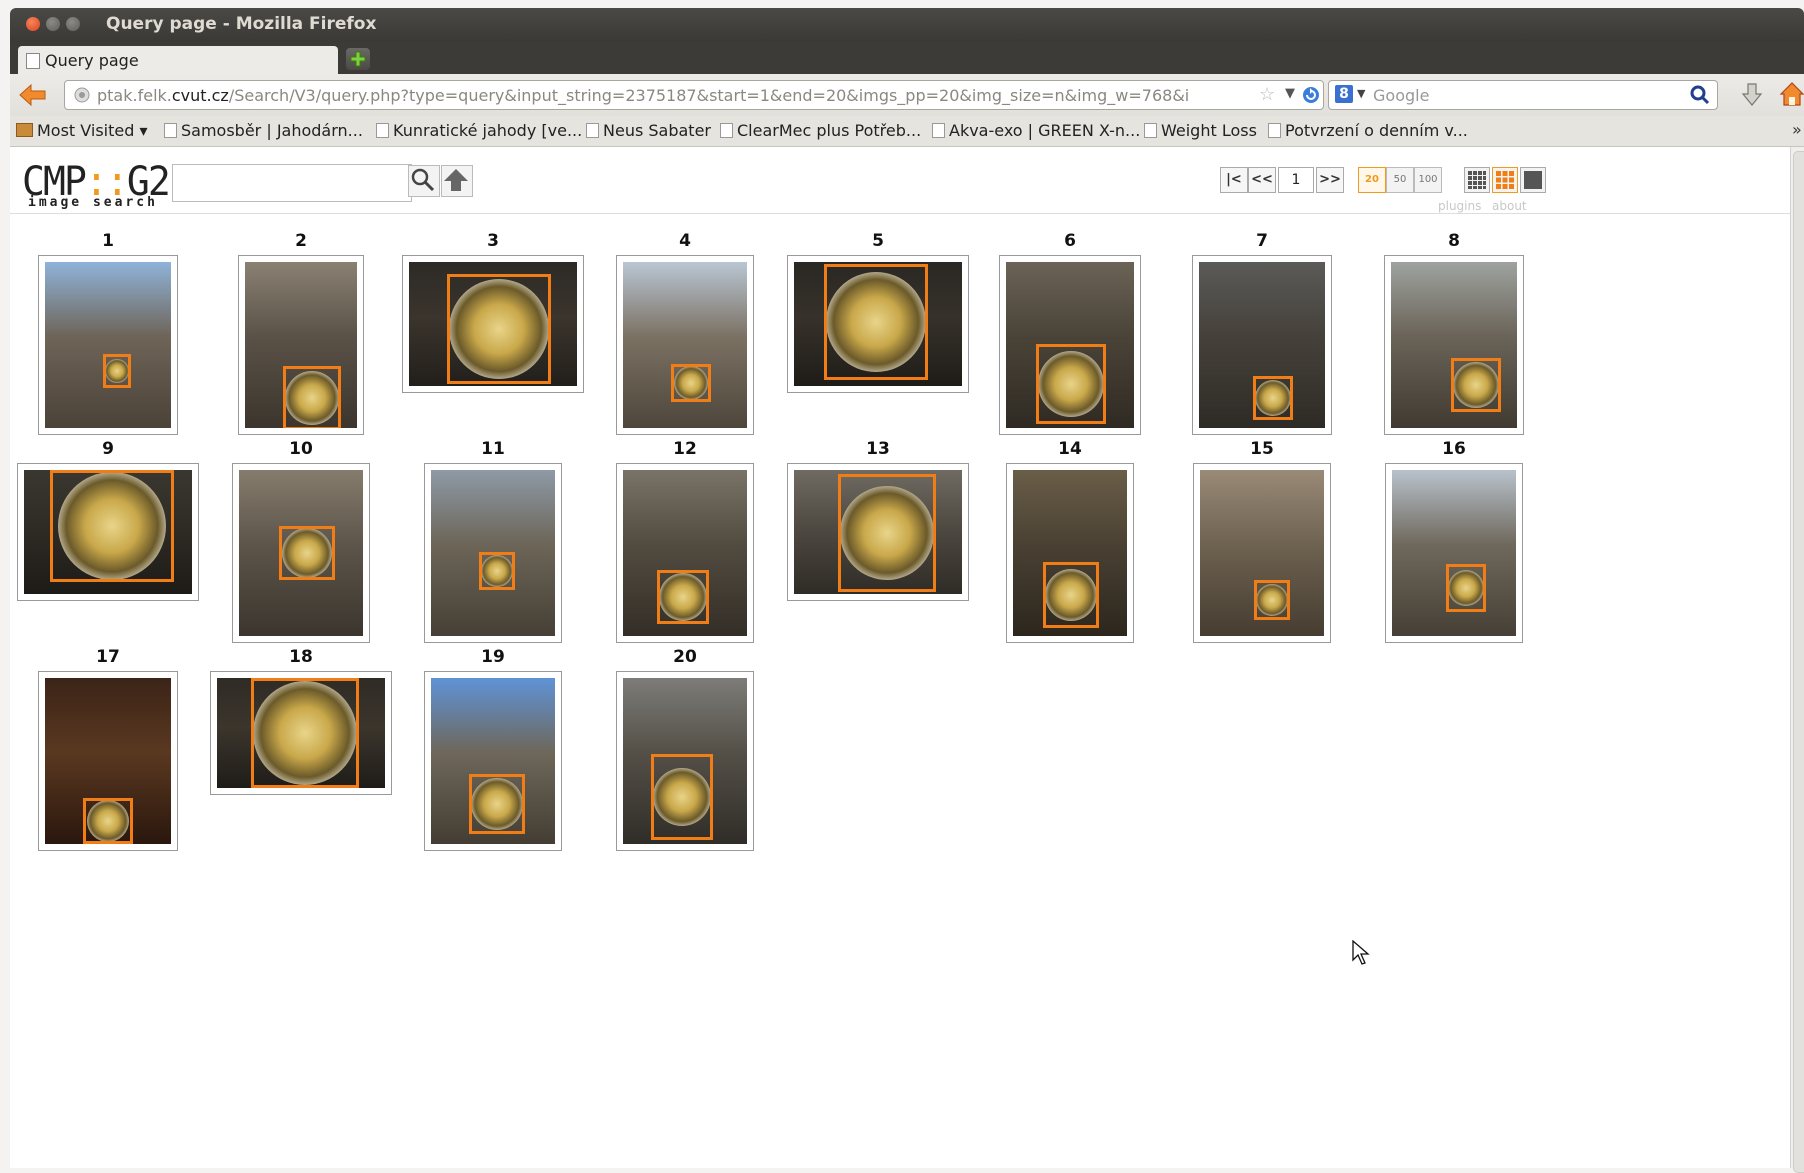 The height and width of the screenshot is (1173, 1804). Describe the element at coordinates (493, 241) in the screenshot. I see `result-rank: 3` at that location.